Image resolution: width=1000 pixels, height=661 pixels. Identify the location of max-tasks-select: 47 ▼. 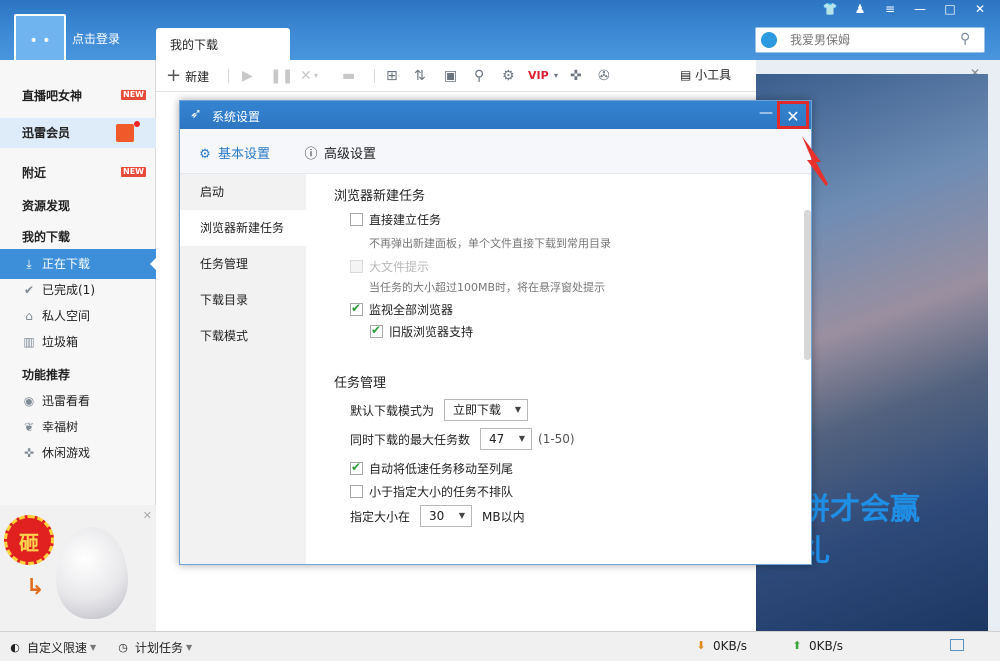
(506, 439).